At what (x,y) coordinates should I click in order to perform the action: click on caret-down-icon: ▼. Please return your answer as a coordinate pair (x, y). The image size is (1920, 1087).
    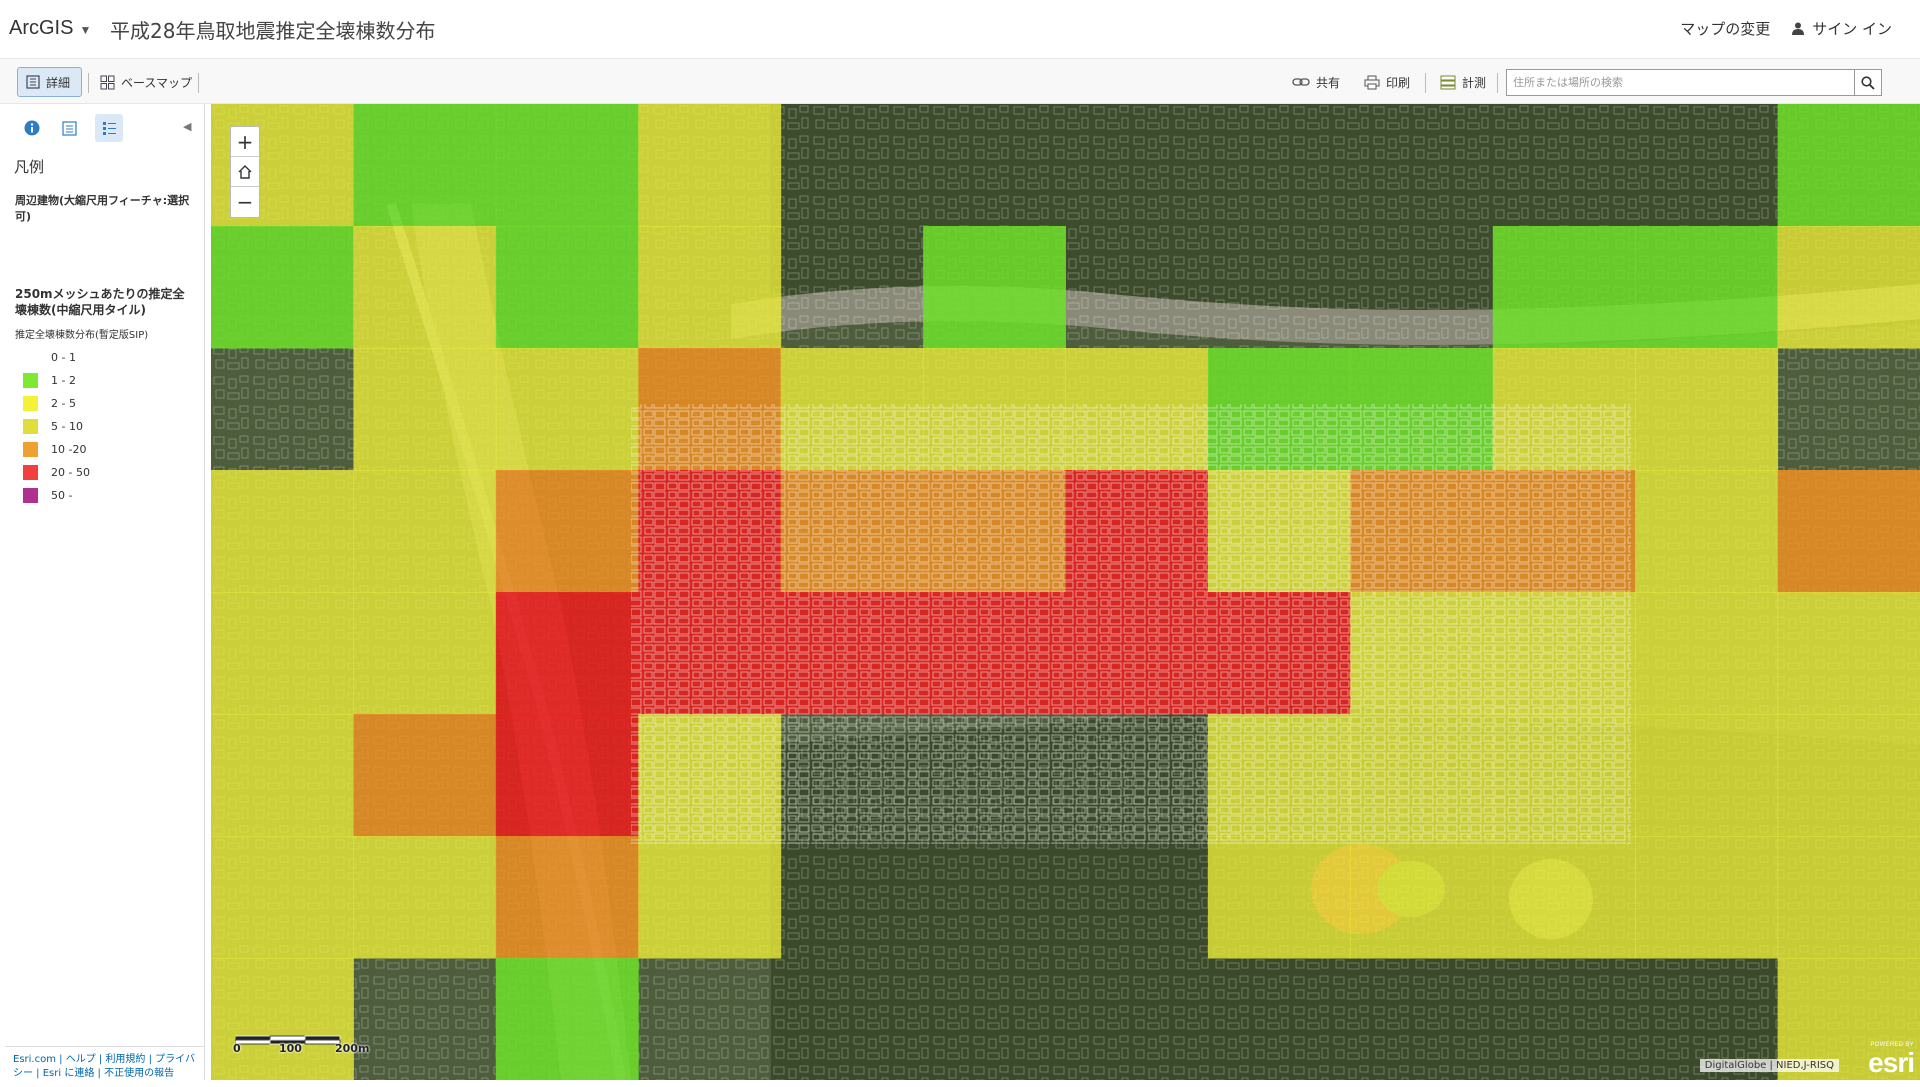
    Looking at the image, I should click on (85, 29).